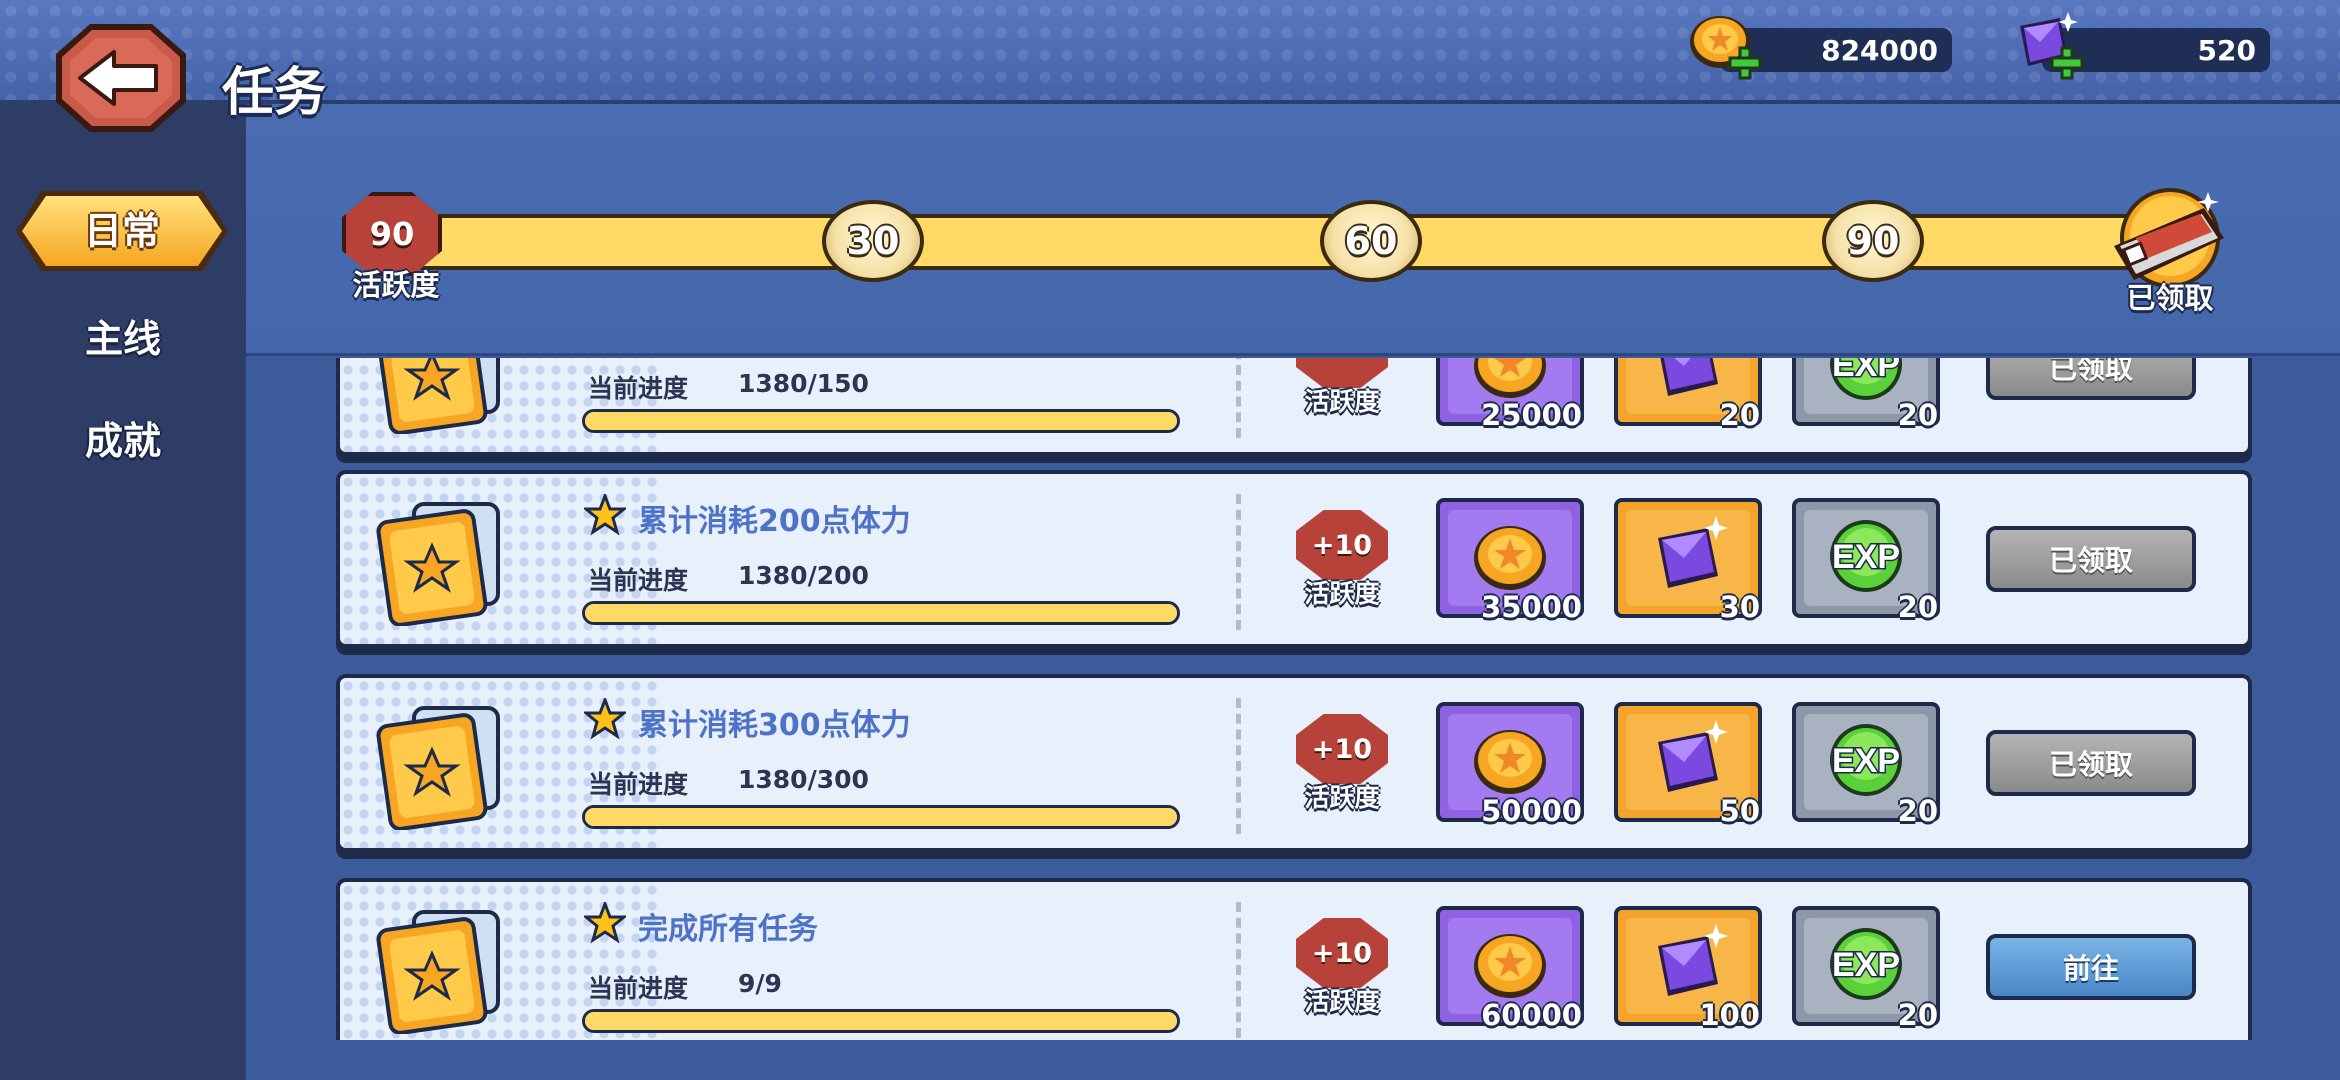 The height and width of the screenshot is (1080, 2340). Describe the element at coordinates (1739, 415) in the screenshot. I see `reward-gems-qty: 20` at that location.